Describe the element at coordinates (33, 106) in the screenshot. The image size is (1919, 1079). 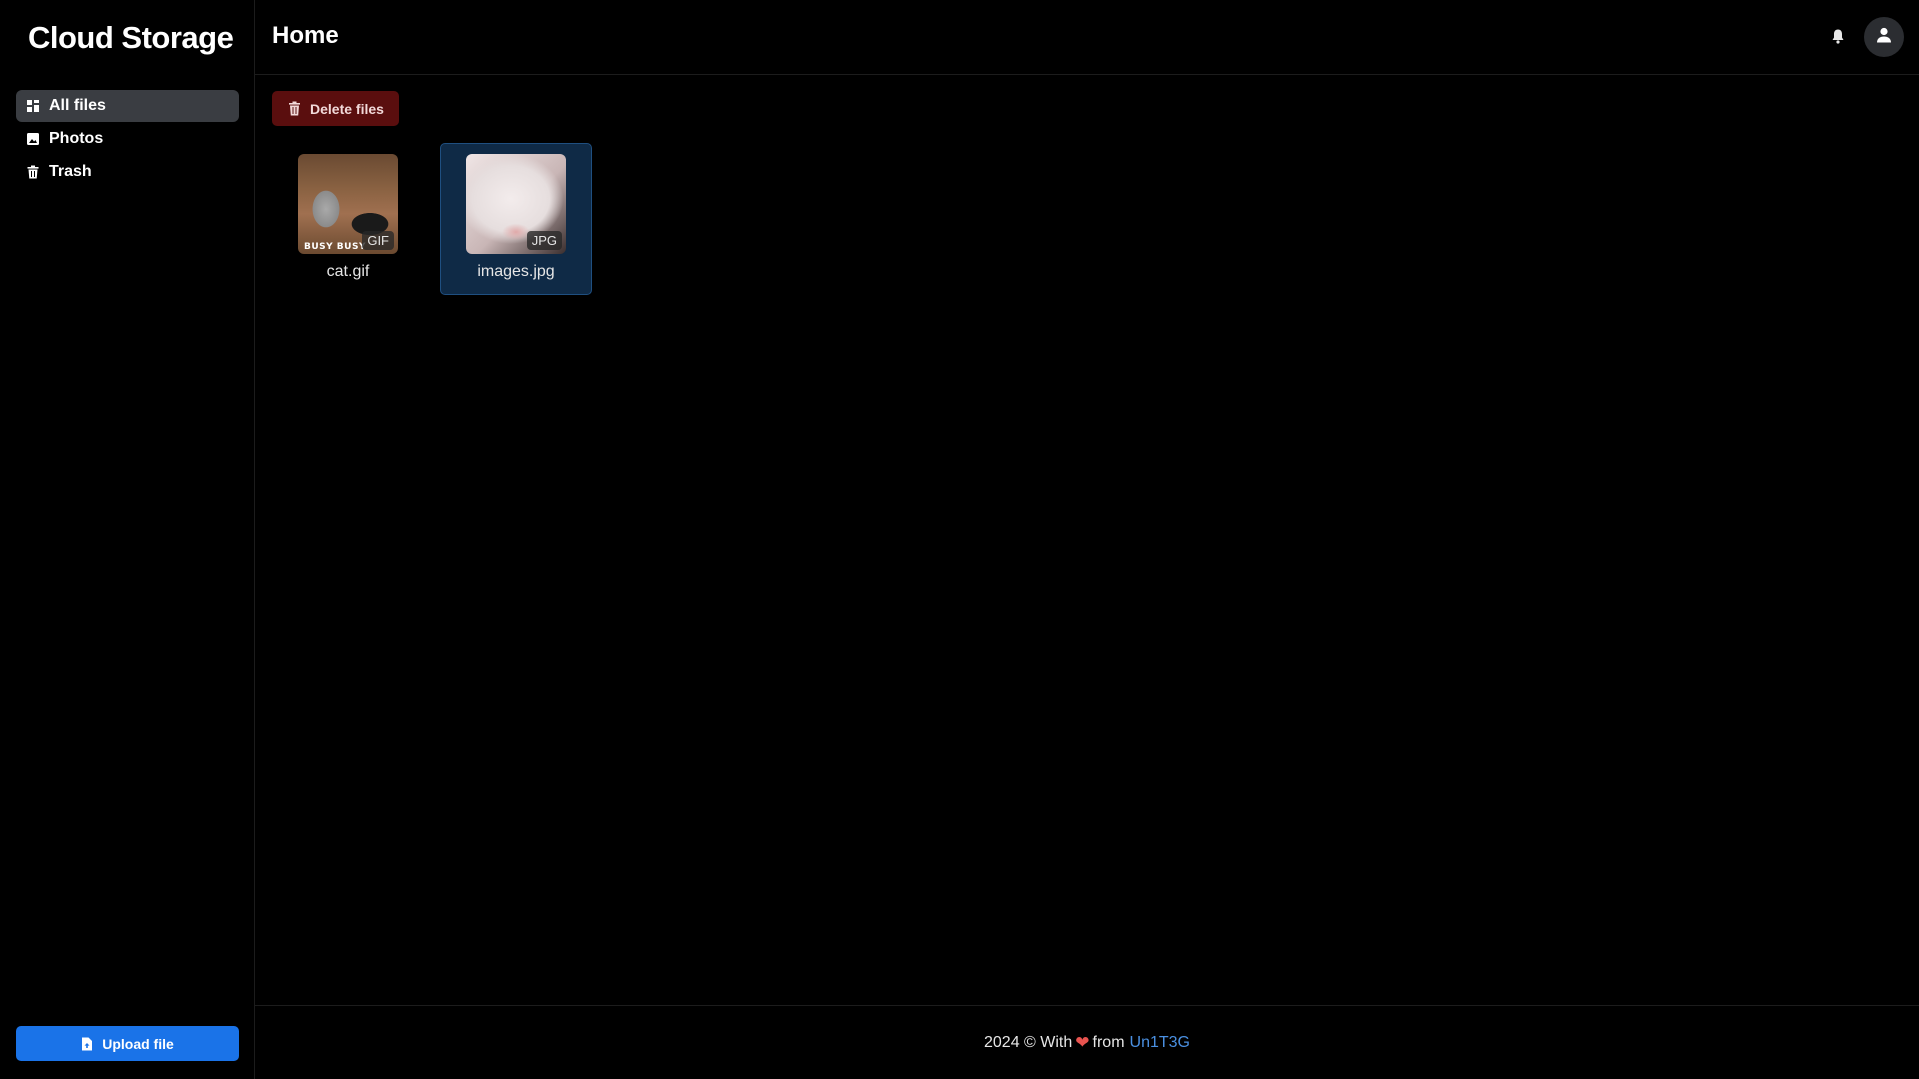
I see `grid-icon` at that location.